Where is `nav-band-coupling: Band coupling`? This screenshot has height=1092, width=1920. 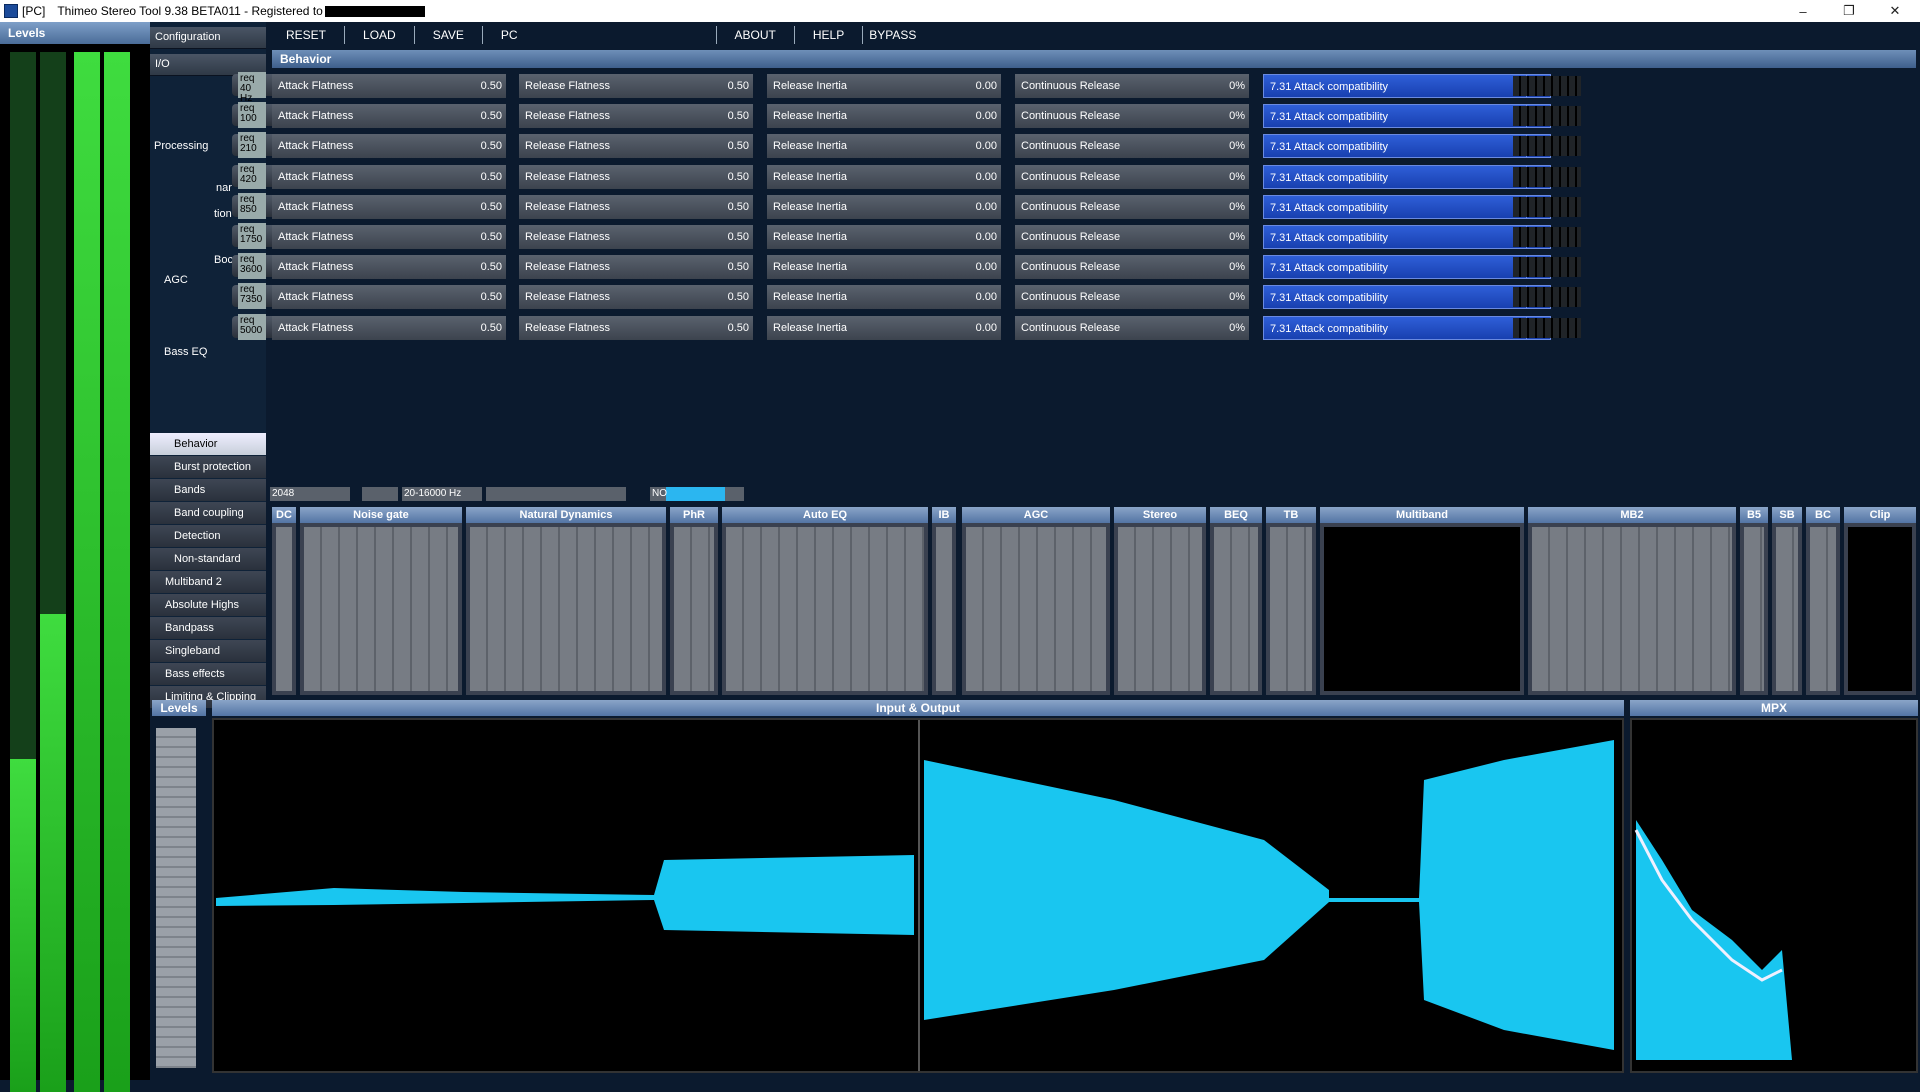
nav-band-coupling: Band coupling is located at coordinates (208, 513).